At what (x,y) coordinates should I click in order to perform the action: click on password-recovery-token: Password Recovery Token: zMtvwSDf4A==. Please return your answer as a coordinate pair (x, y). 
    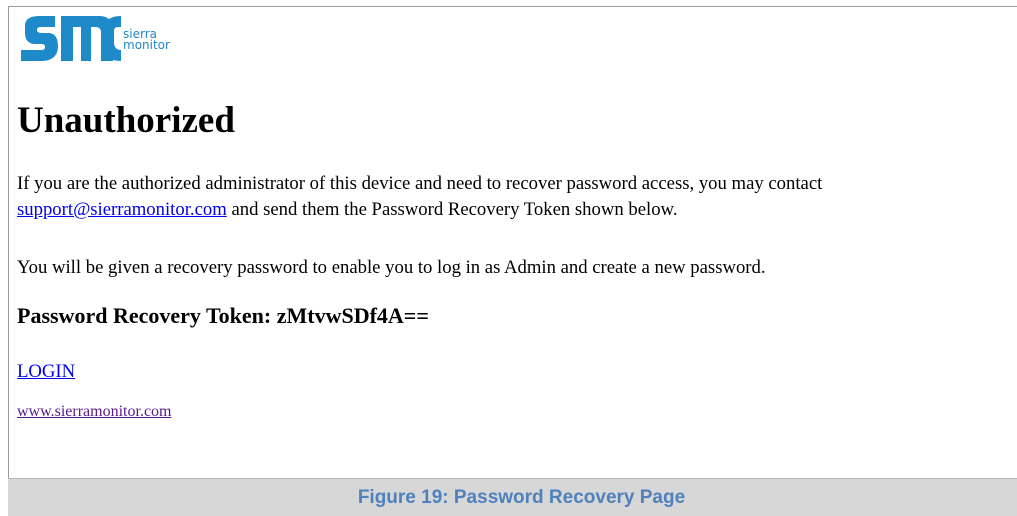
    Looking at the image, I should click on (223, 315).